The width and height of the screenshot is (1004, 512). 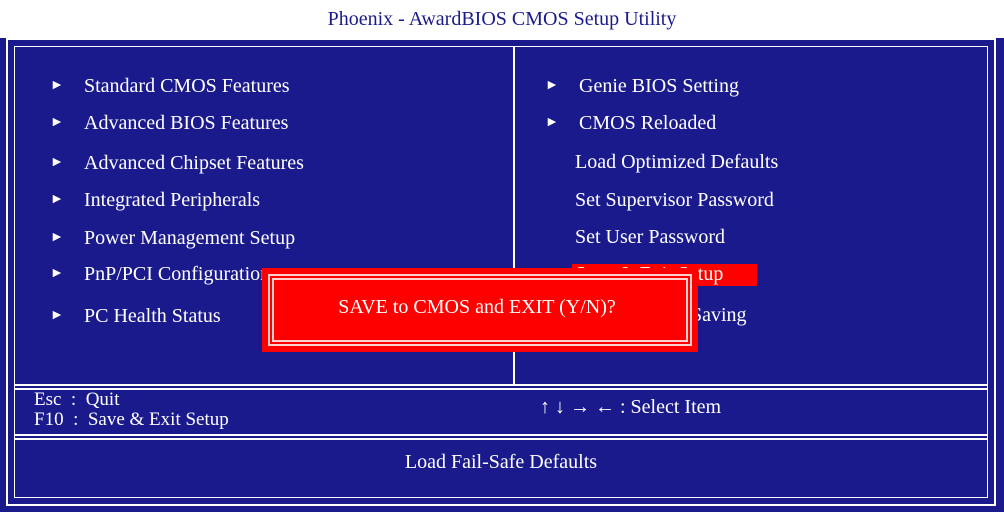 What do you see at coordinates (186, 123) in the screenshot?
I see `menu-item-label: Advanced BIOS Features` at bounding box center [186, 123].